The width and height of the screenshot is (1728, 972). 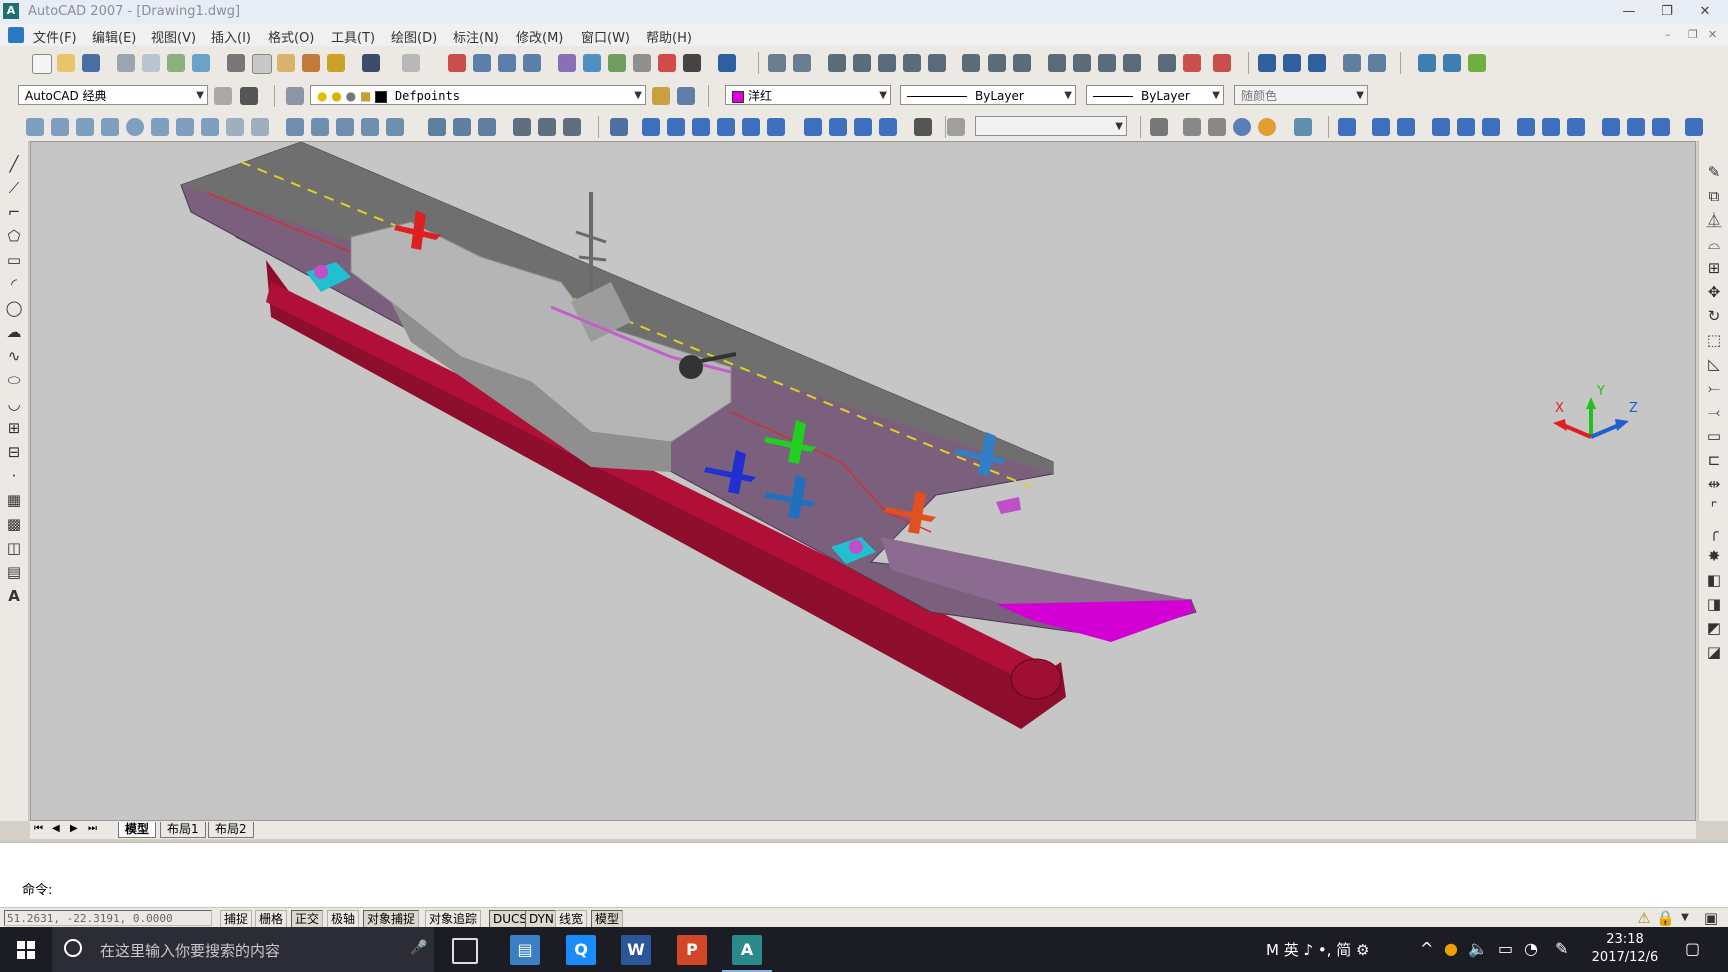 I want to click on ucs-z-icon, so click(x=1661, y=127).